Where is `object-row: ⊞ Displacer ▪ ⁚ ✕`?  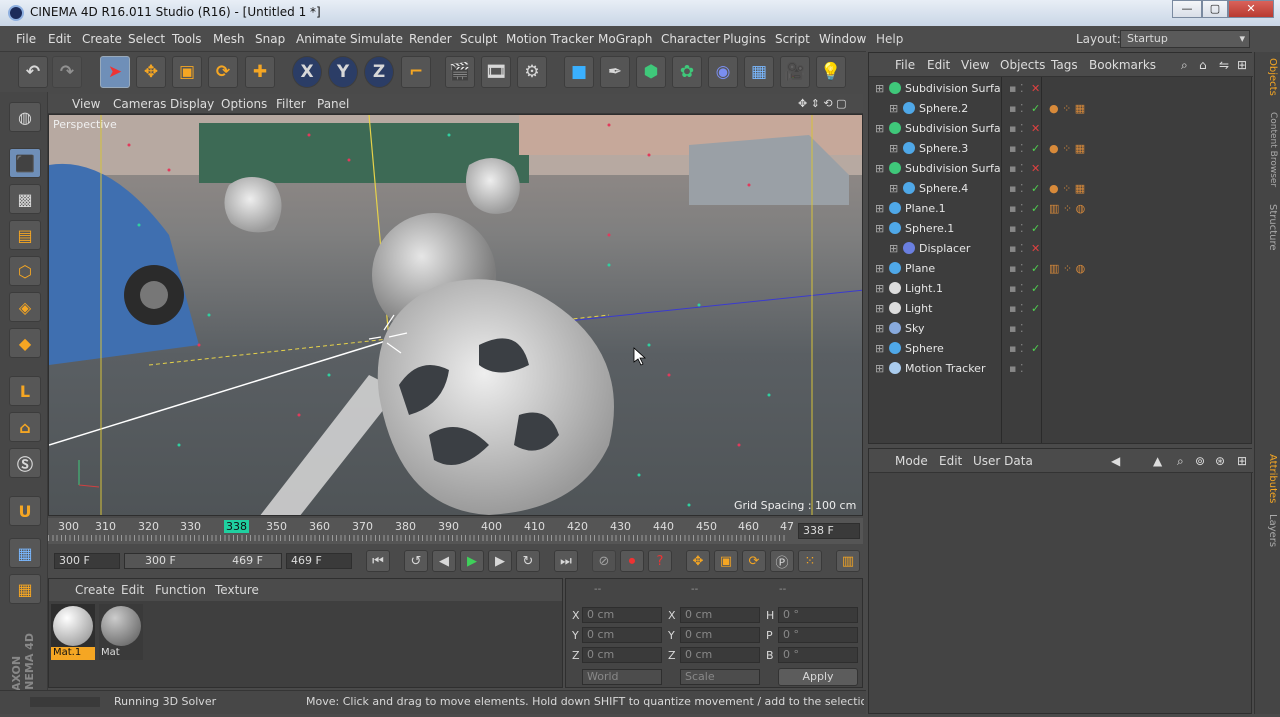
object-row: ⊞ Displacer ▪ ⁚ ✕ is located at coordinates (1060, 249).